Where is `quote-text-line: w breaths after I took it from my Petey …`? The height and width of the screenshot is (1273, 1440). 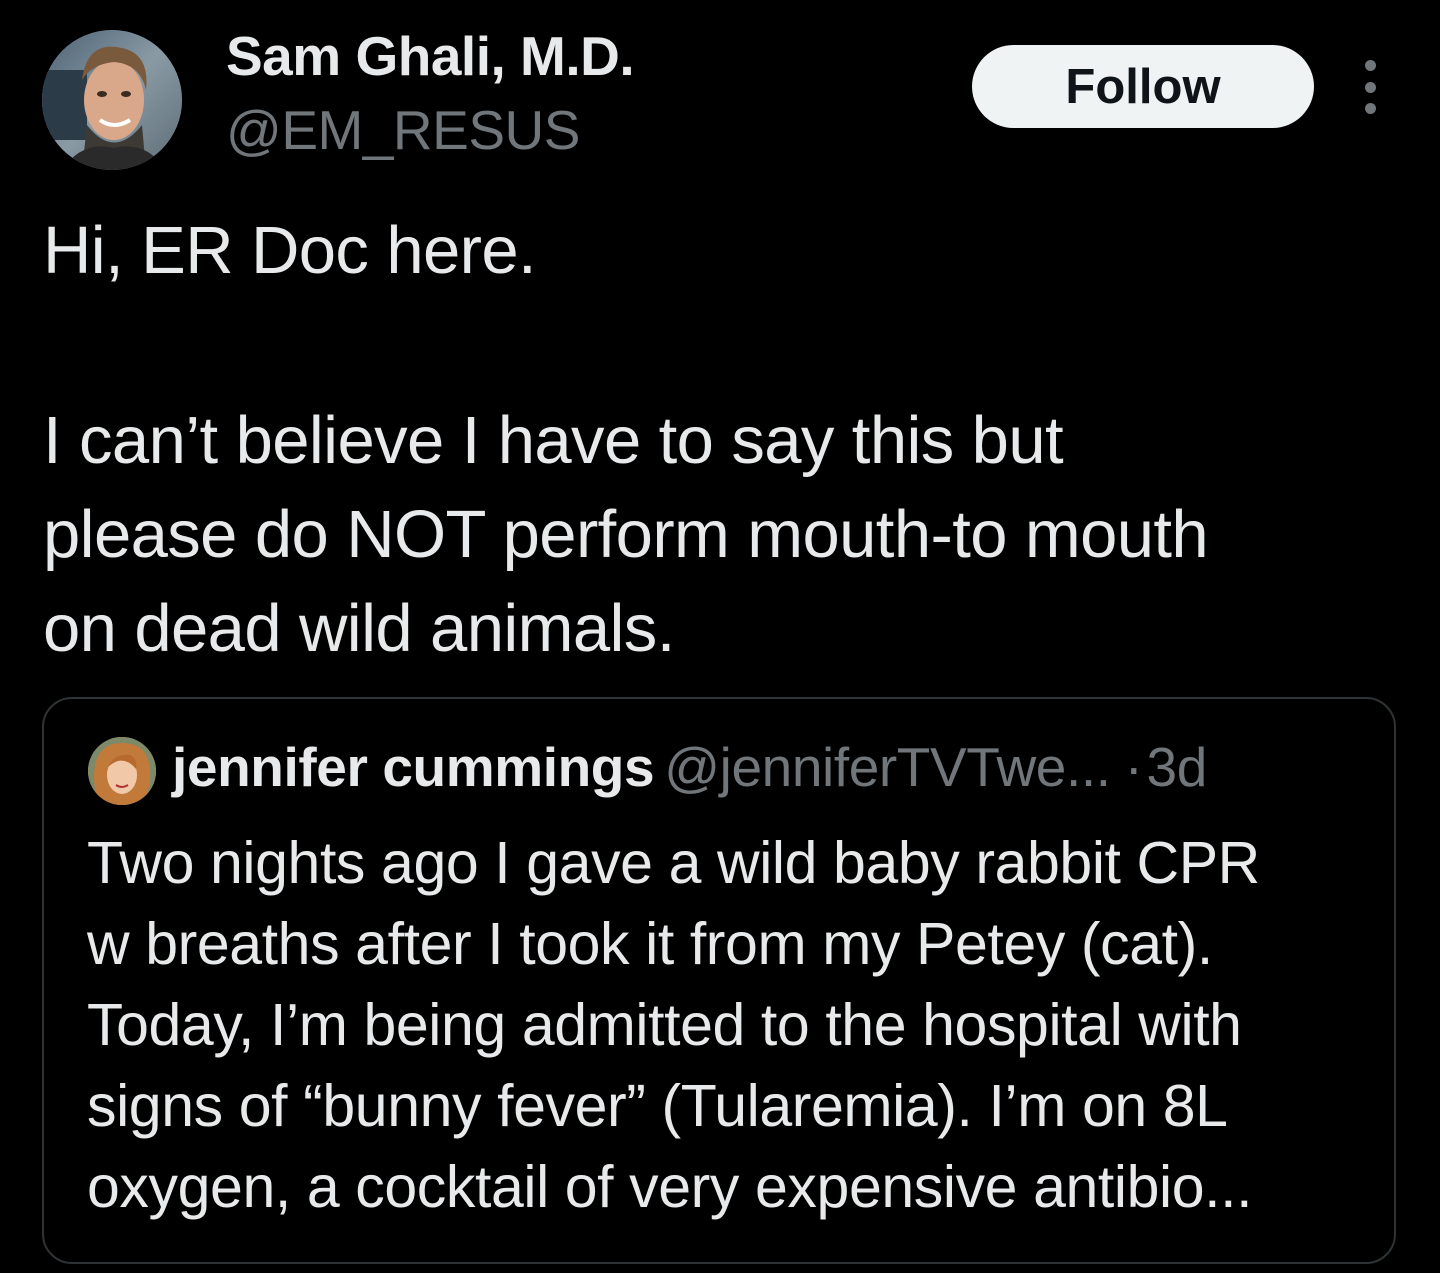
quote-text-line: w breaths after I took it from my Petey … is located at coordinates (650, 944).